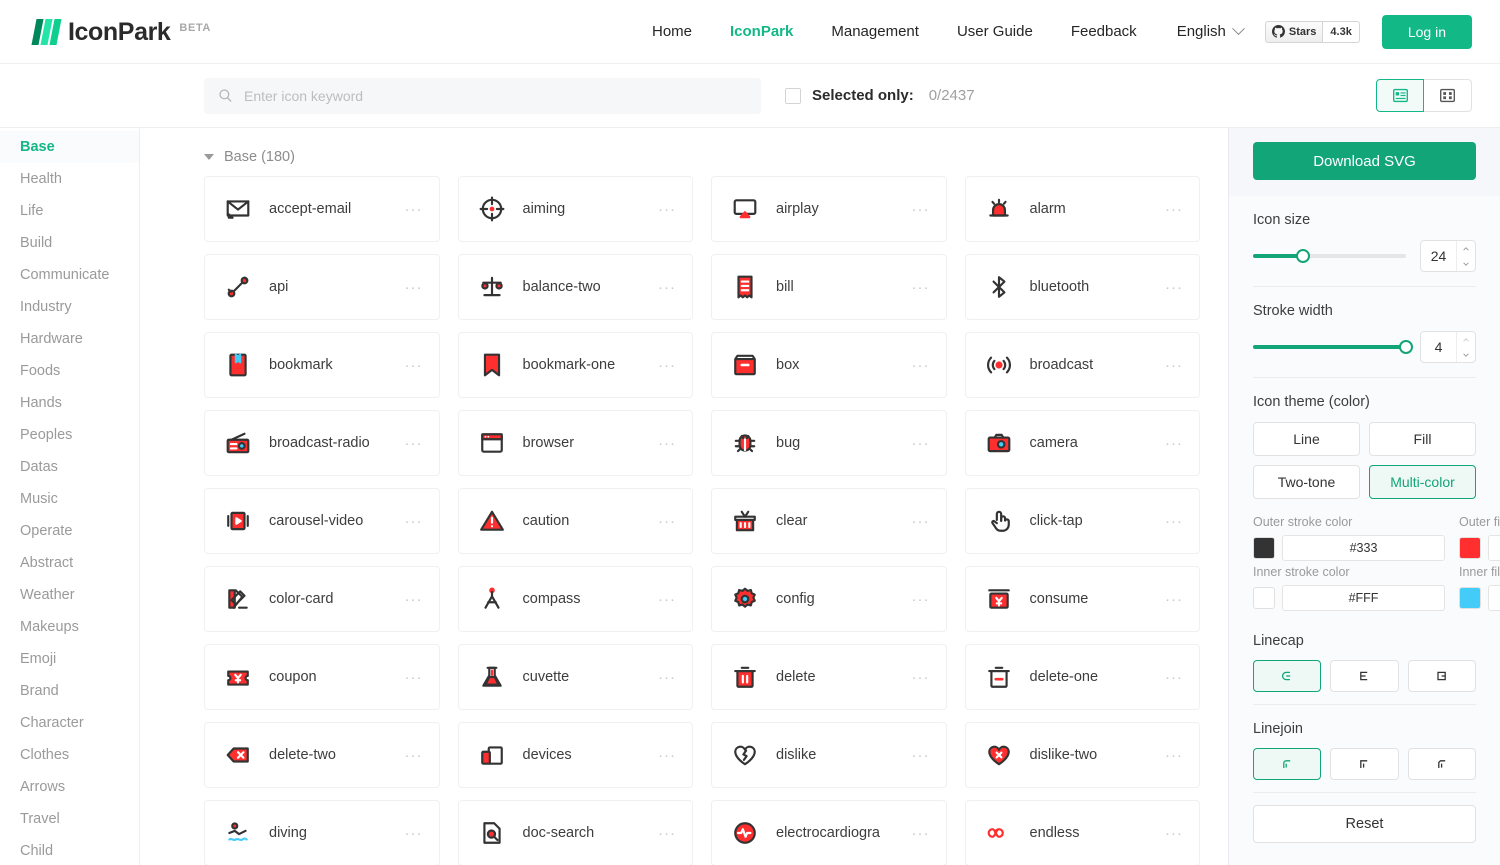 The width and height of the screenshot is (1500, 865). Describe the element at coordinates (1363, 548) in the screenshot. I see `outer-stroke-color-input` at that location.